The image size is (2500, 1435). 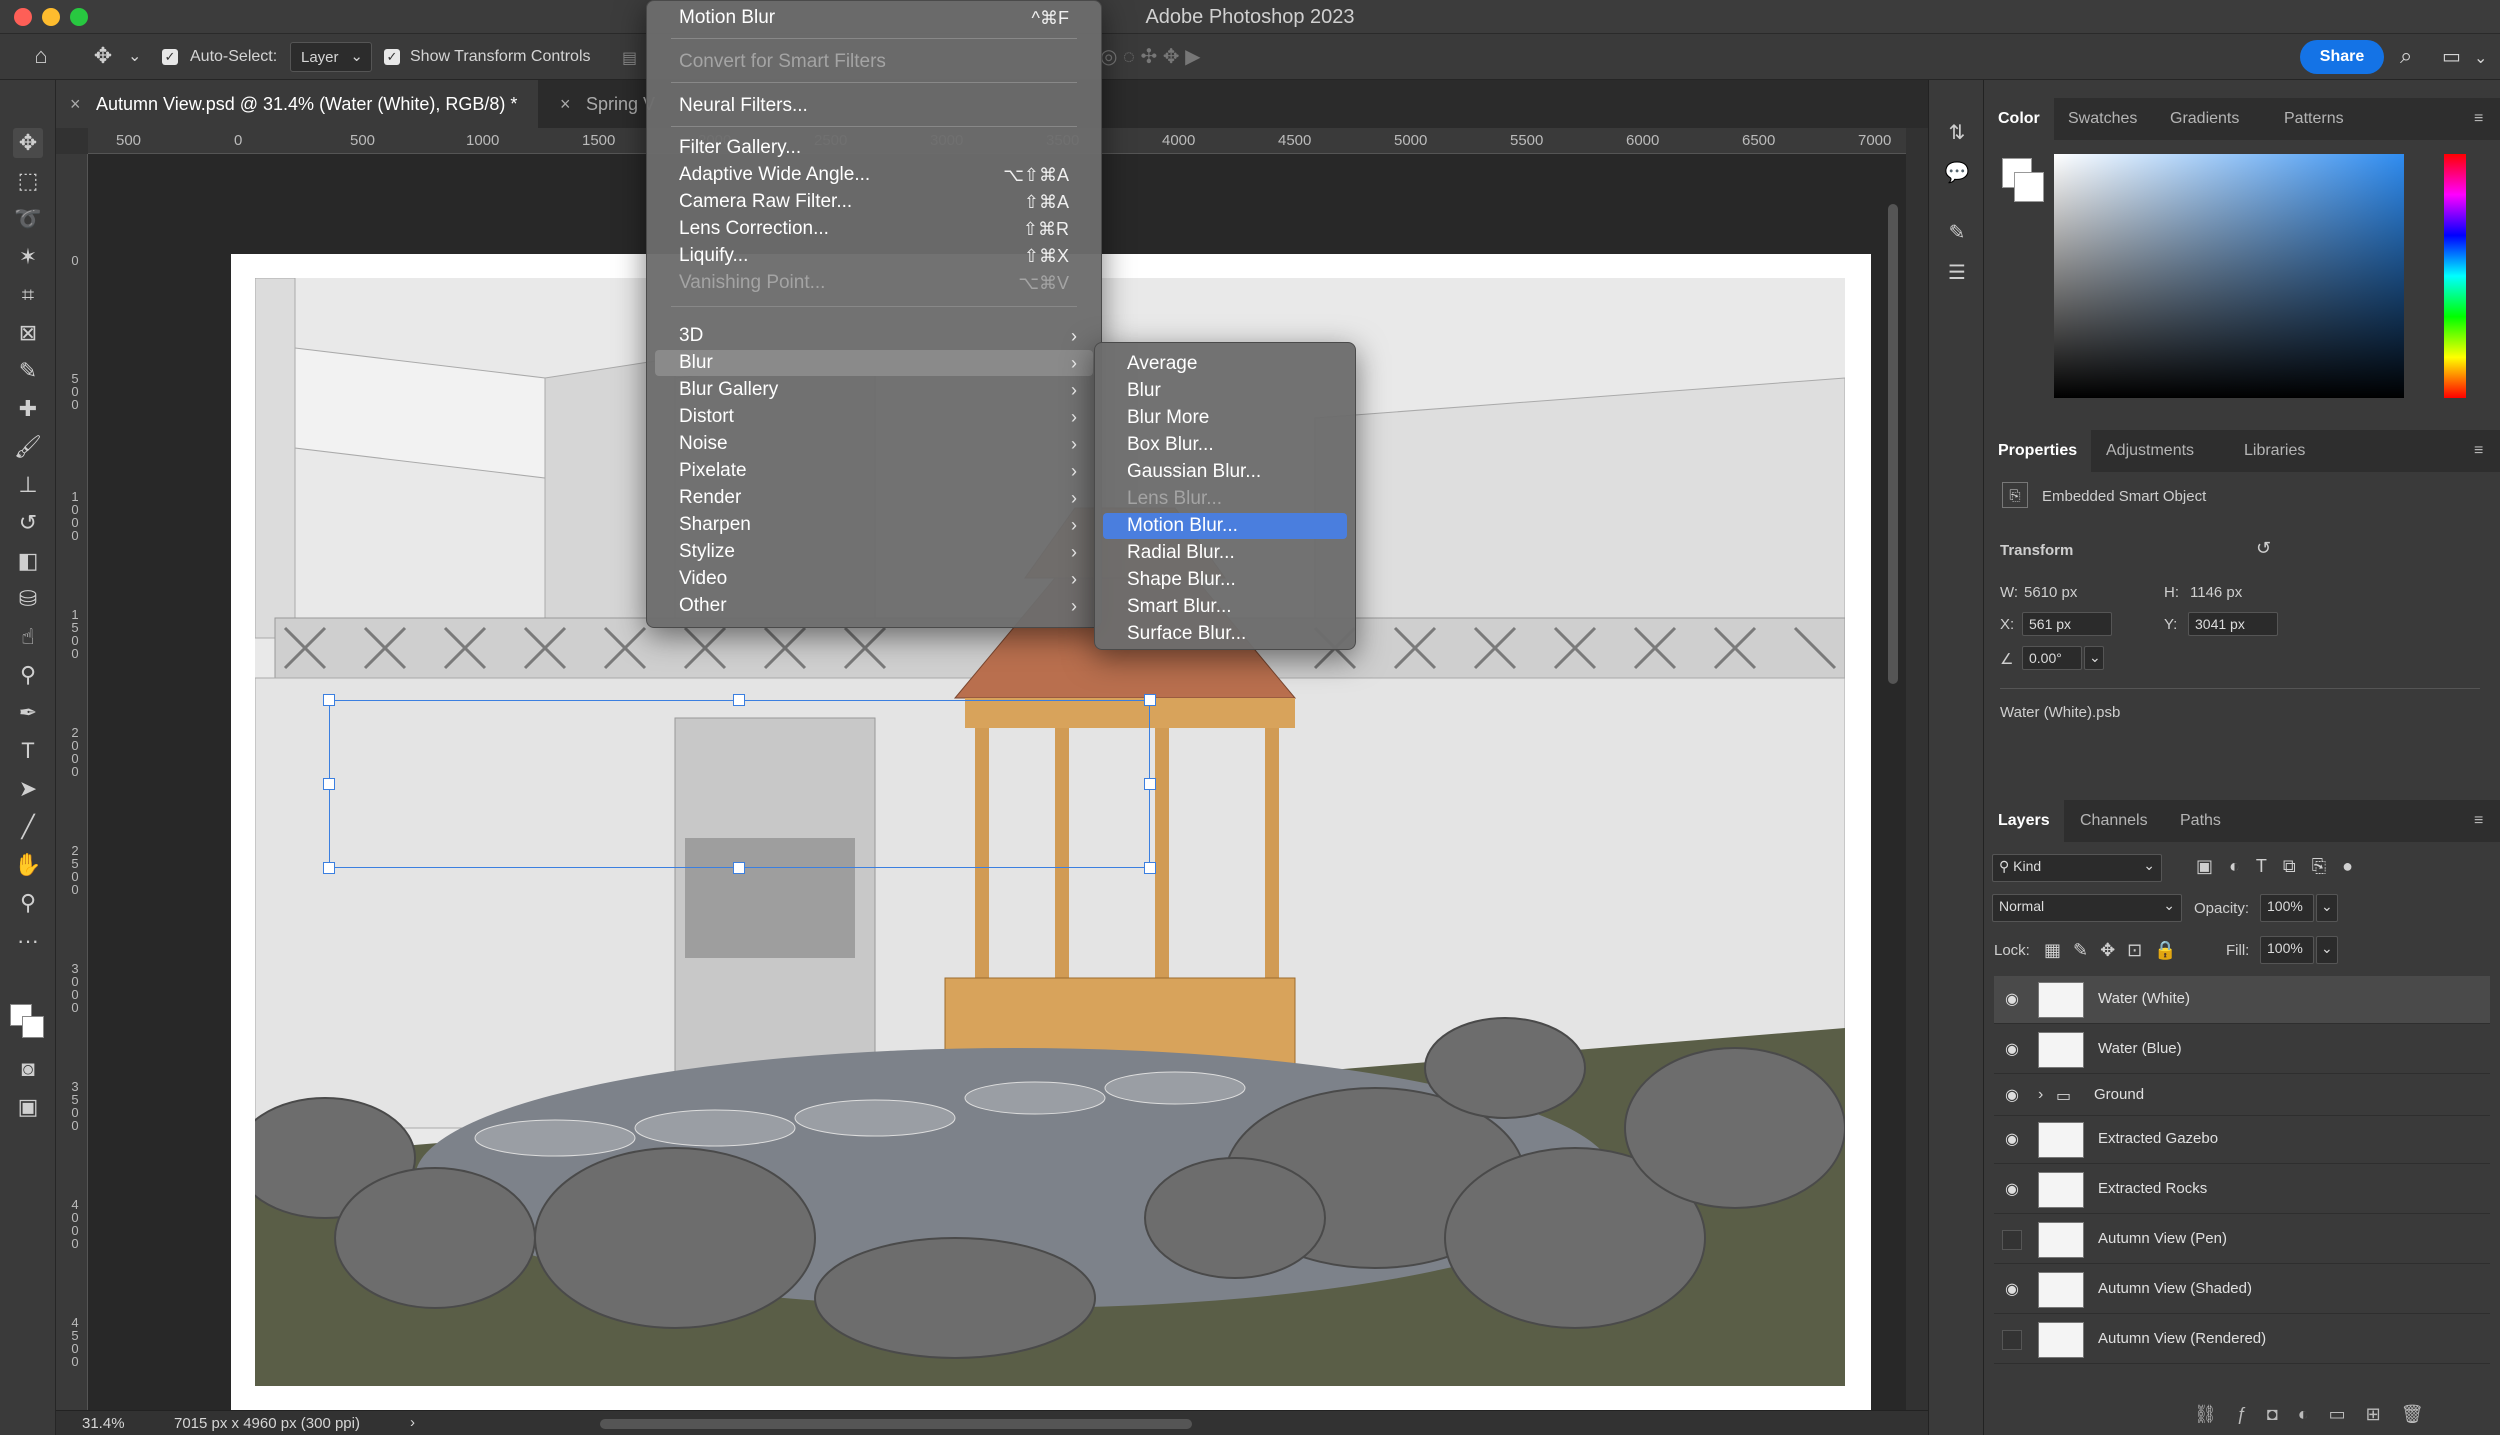 I want to click on close-window-button, so click(x=23, y=17).